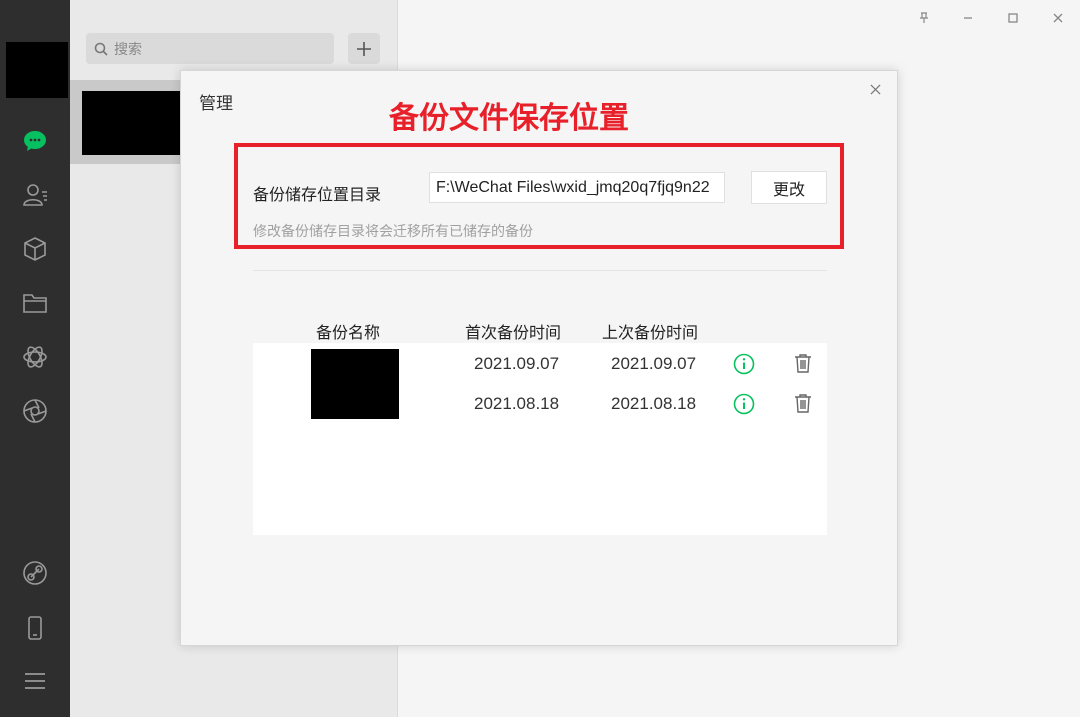 The height and width of the screenshot is (717, 1080). Describe the element at coordinates (577, 187) in the screenshot. I see `storage-path-field: F:\WeChat Files\wxid_jmq20q7fjq9n22` at that location.